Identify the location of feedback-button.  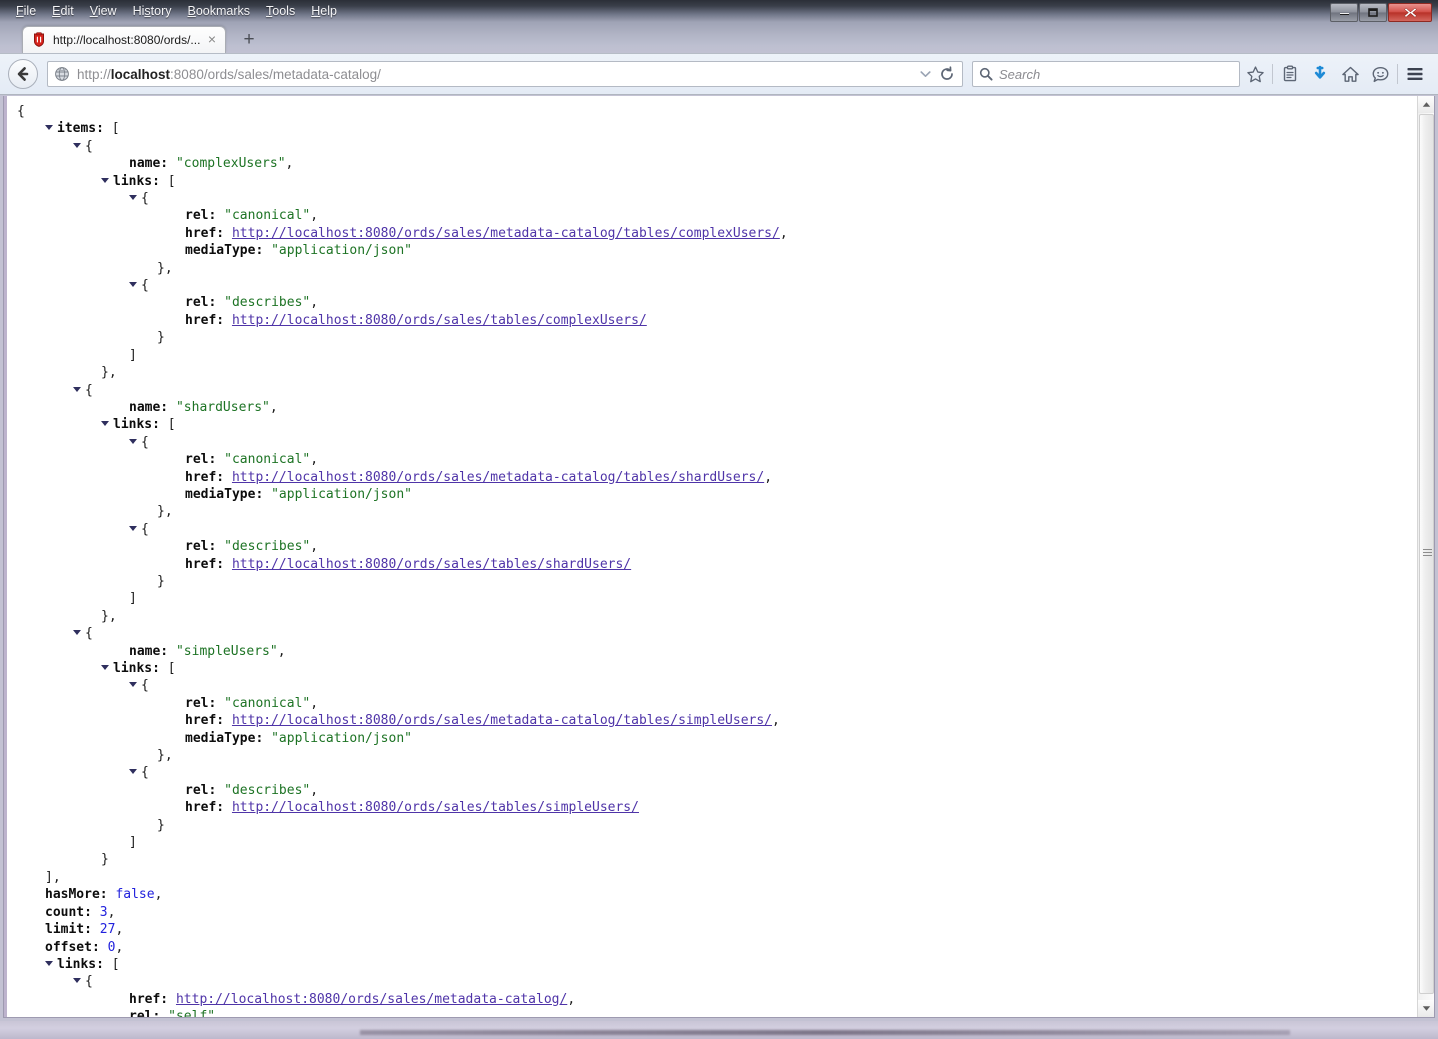
(1380, 74).